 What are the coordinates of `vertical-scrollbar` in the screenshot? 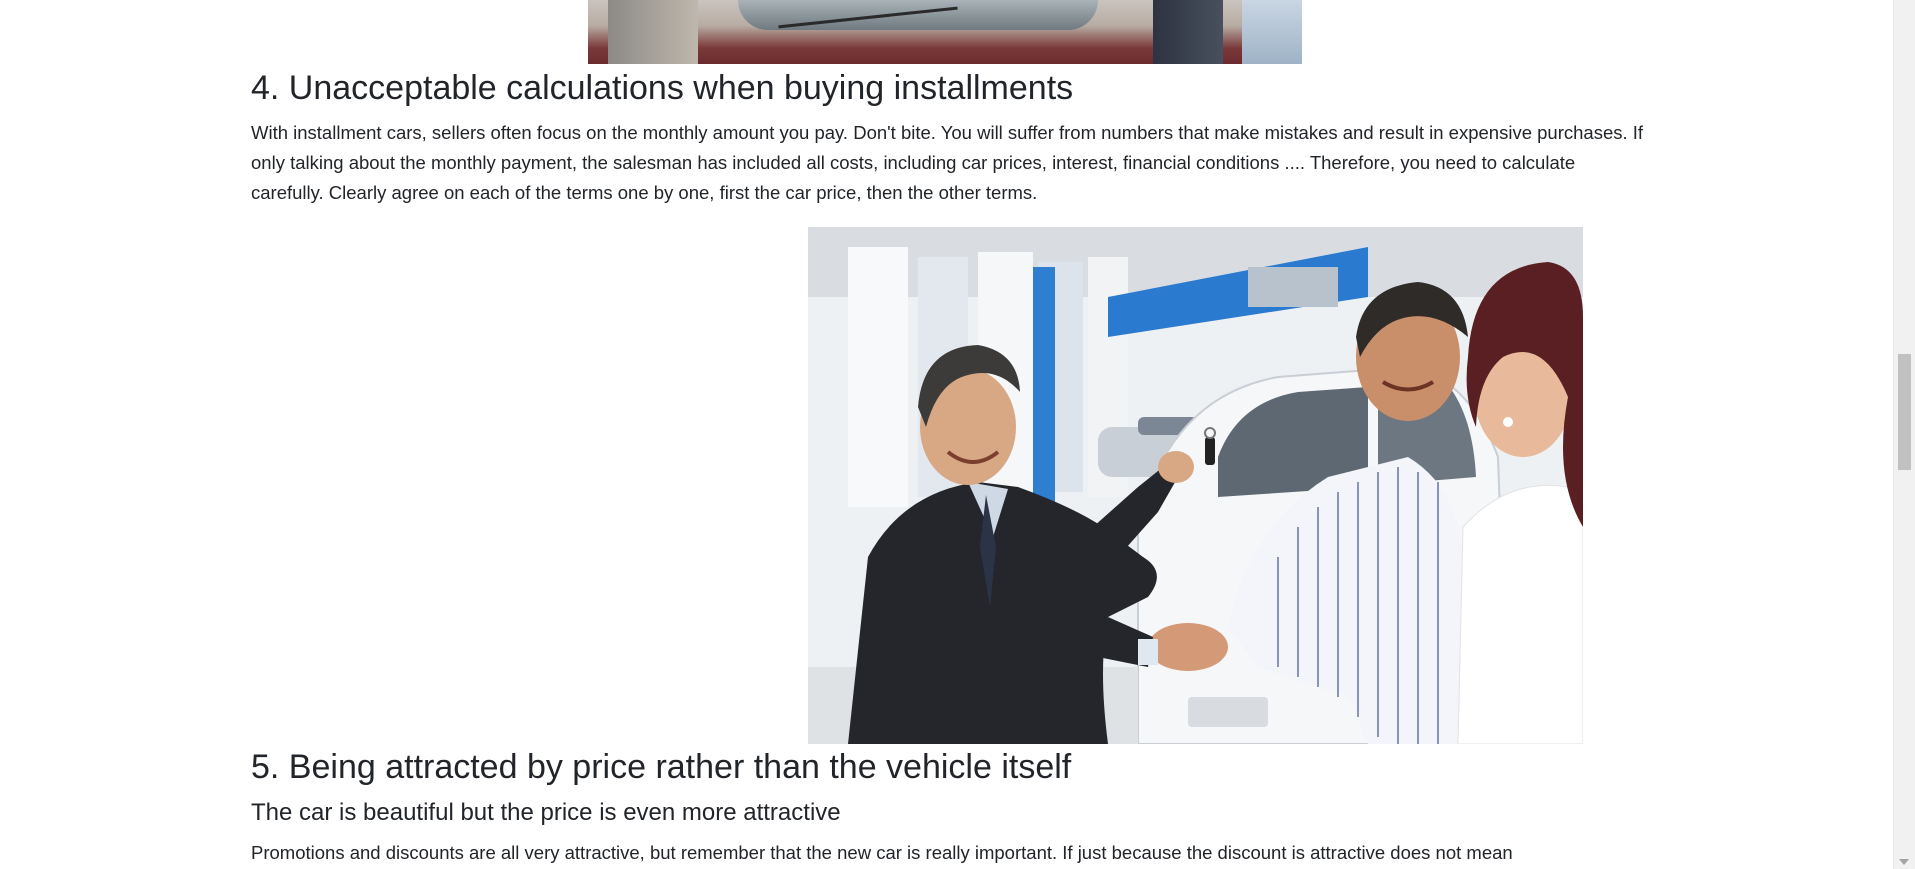 It's located at (1904, 434).